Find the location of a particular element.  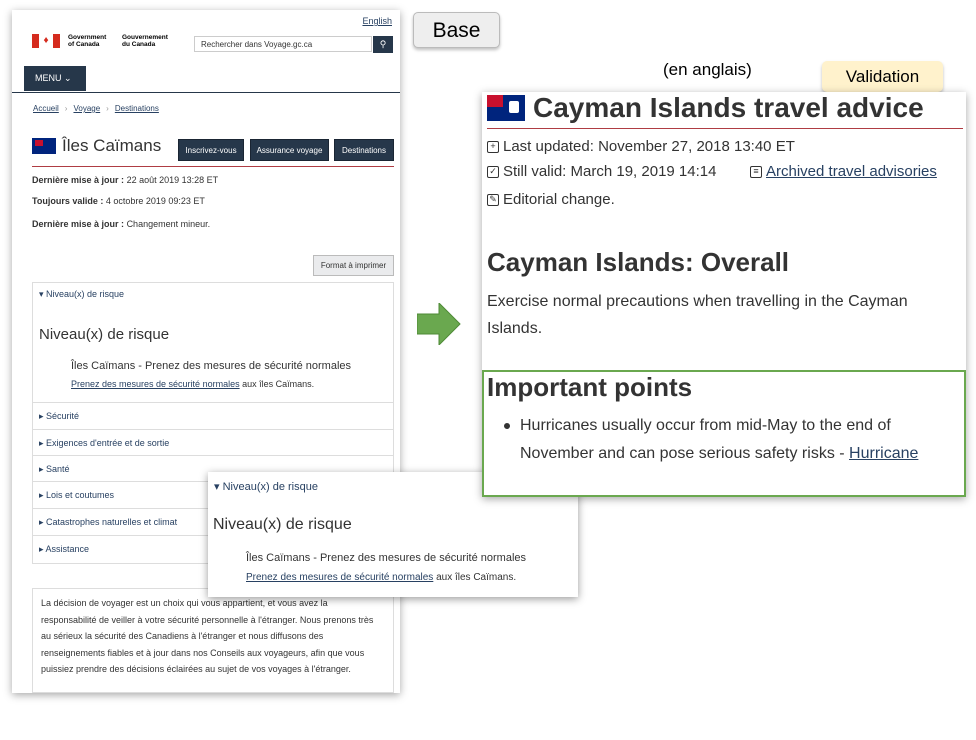

accordion-risk-toggle: ▾ Niveau(x) de risque is located at coordinates (81, 294).